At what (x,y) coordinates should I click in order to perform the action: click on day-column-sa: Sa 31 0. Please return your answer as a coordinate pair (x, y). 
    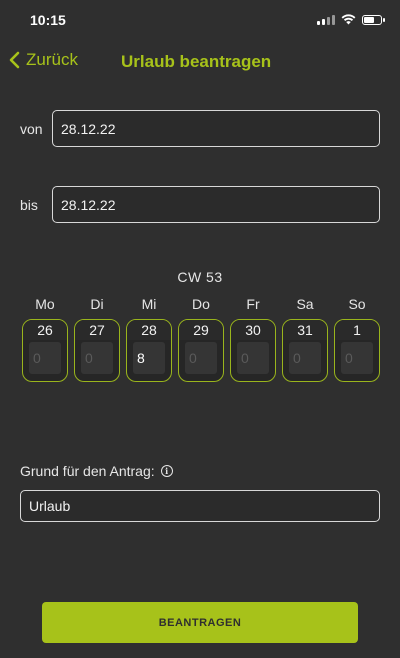
    Looking at the image, I should click on (305, 339).